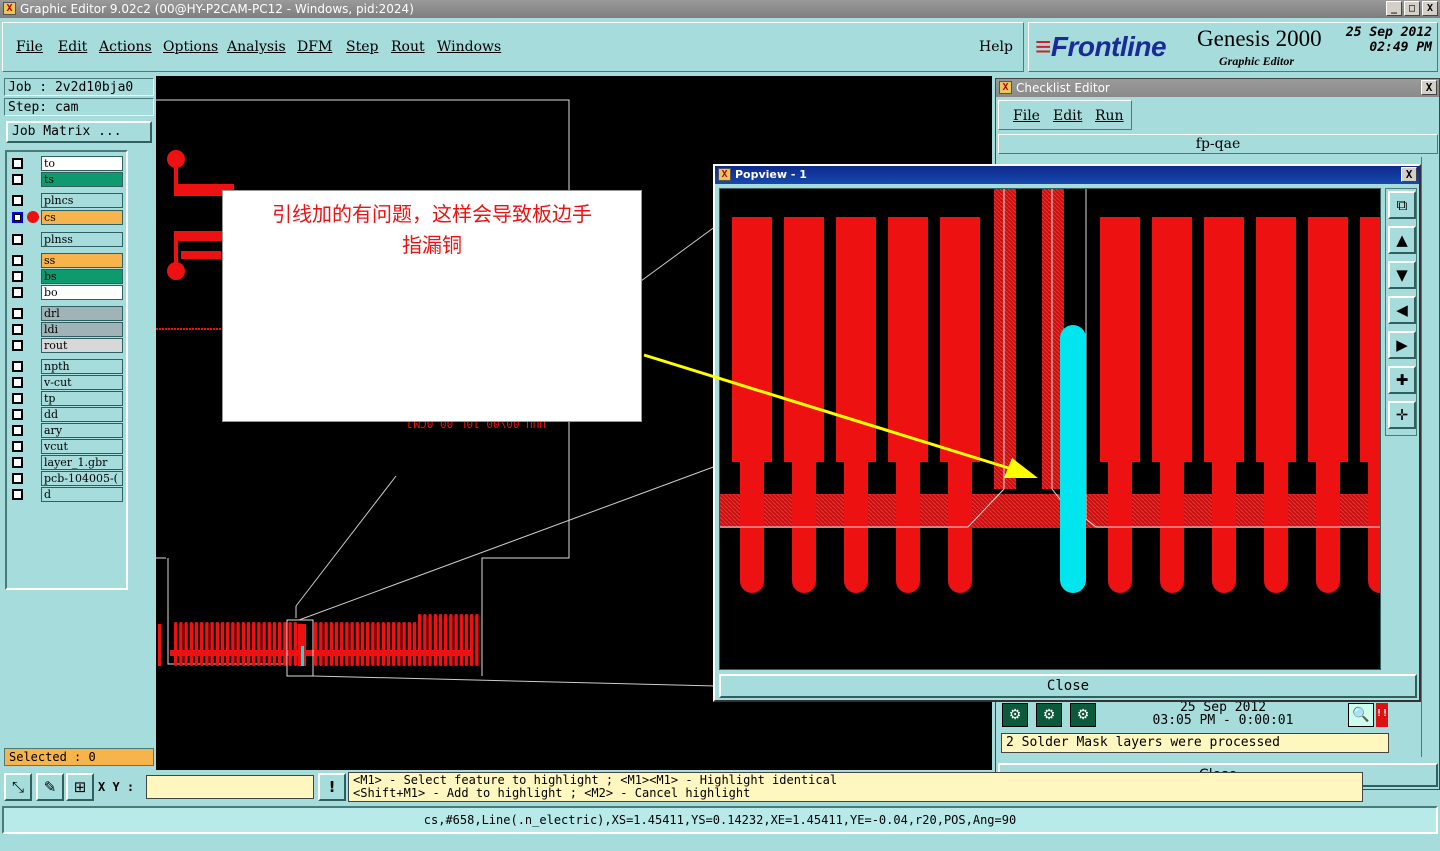  I want to click on xy-label: X Y :, so click(116, 787).